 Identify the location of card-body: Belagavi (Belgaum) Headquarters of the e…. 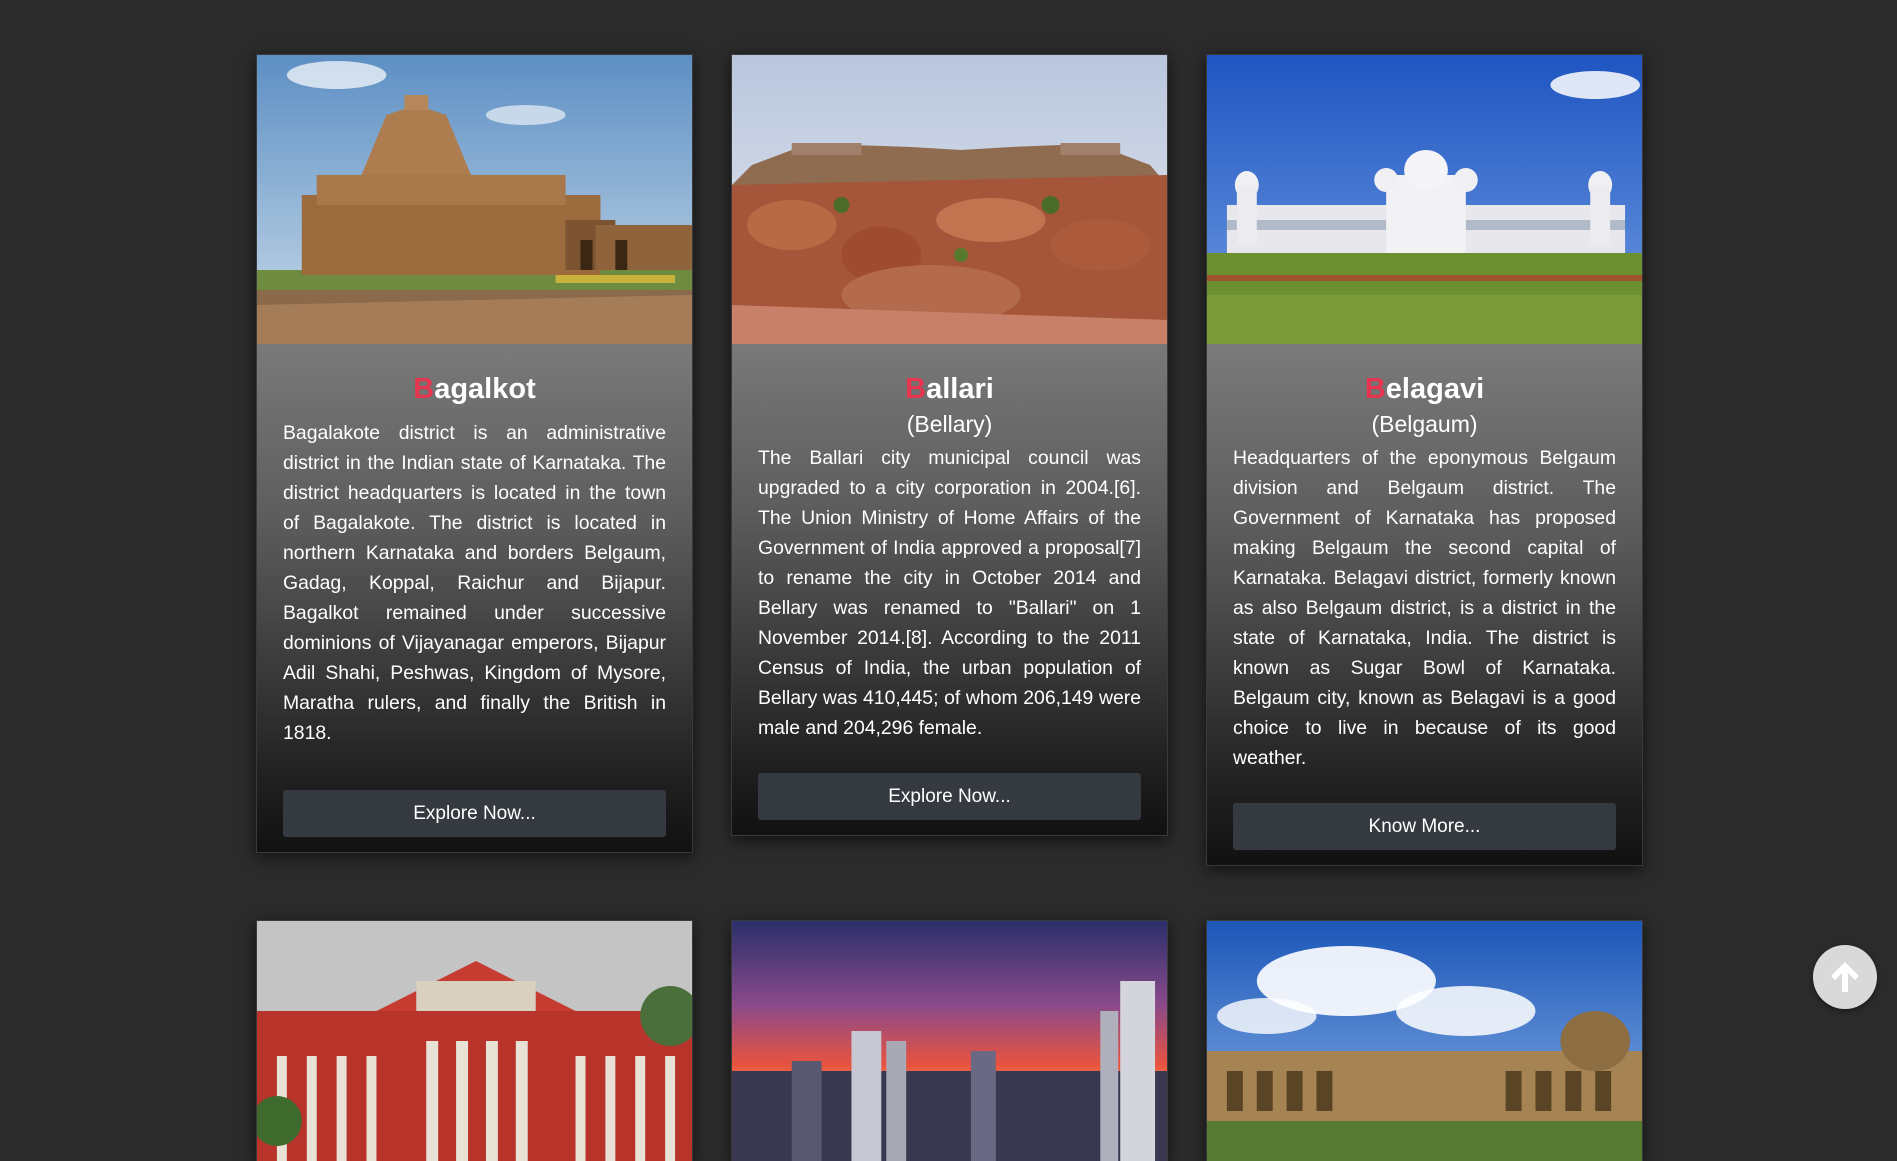
(1424, 604).